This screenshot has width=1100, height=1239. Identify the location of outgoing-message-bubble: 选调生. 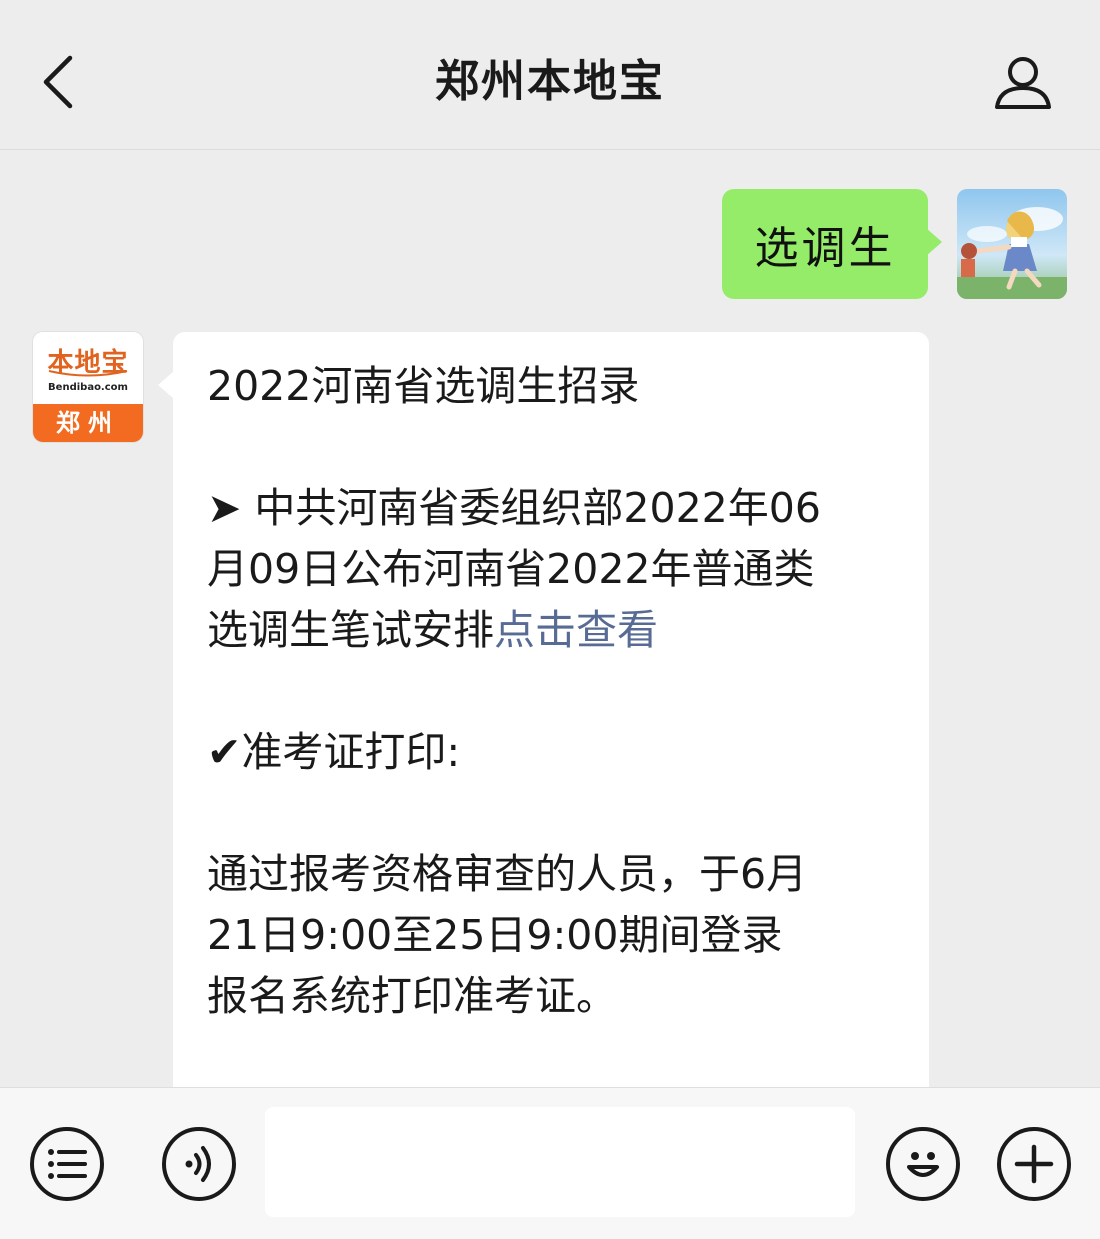
(825, 244).